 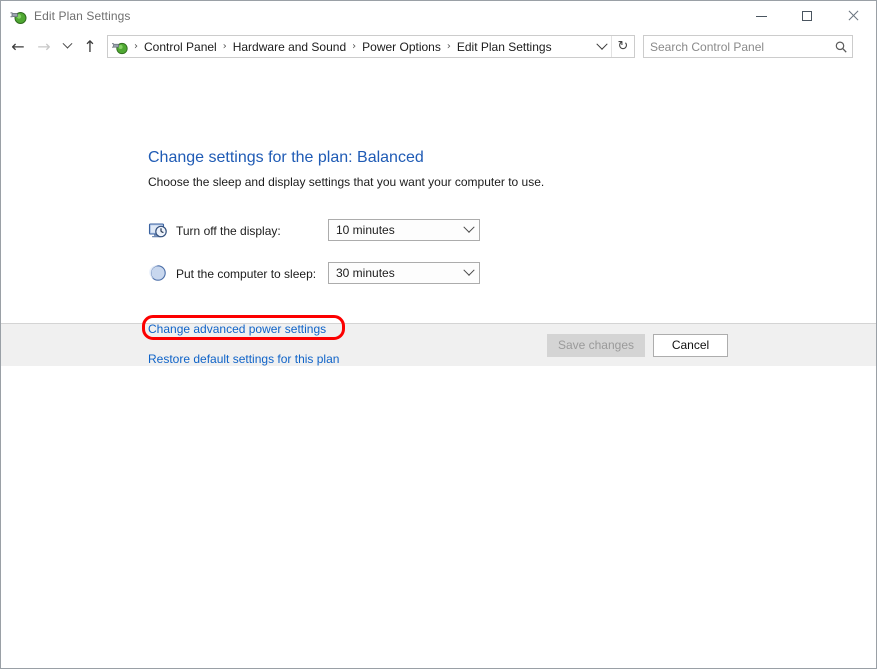 I want to click on maximize-icon, so click(x=807, y=16).